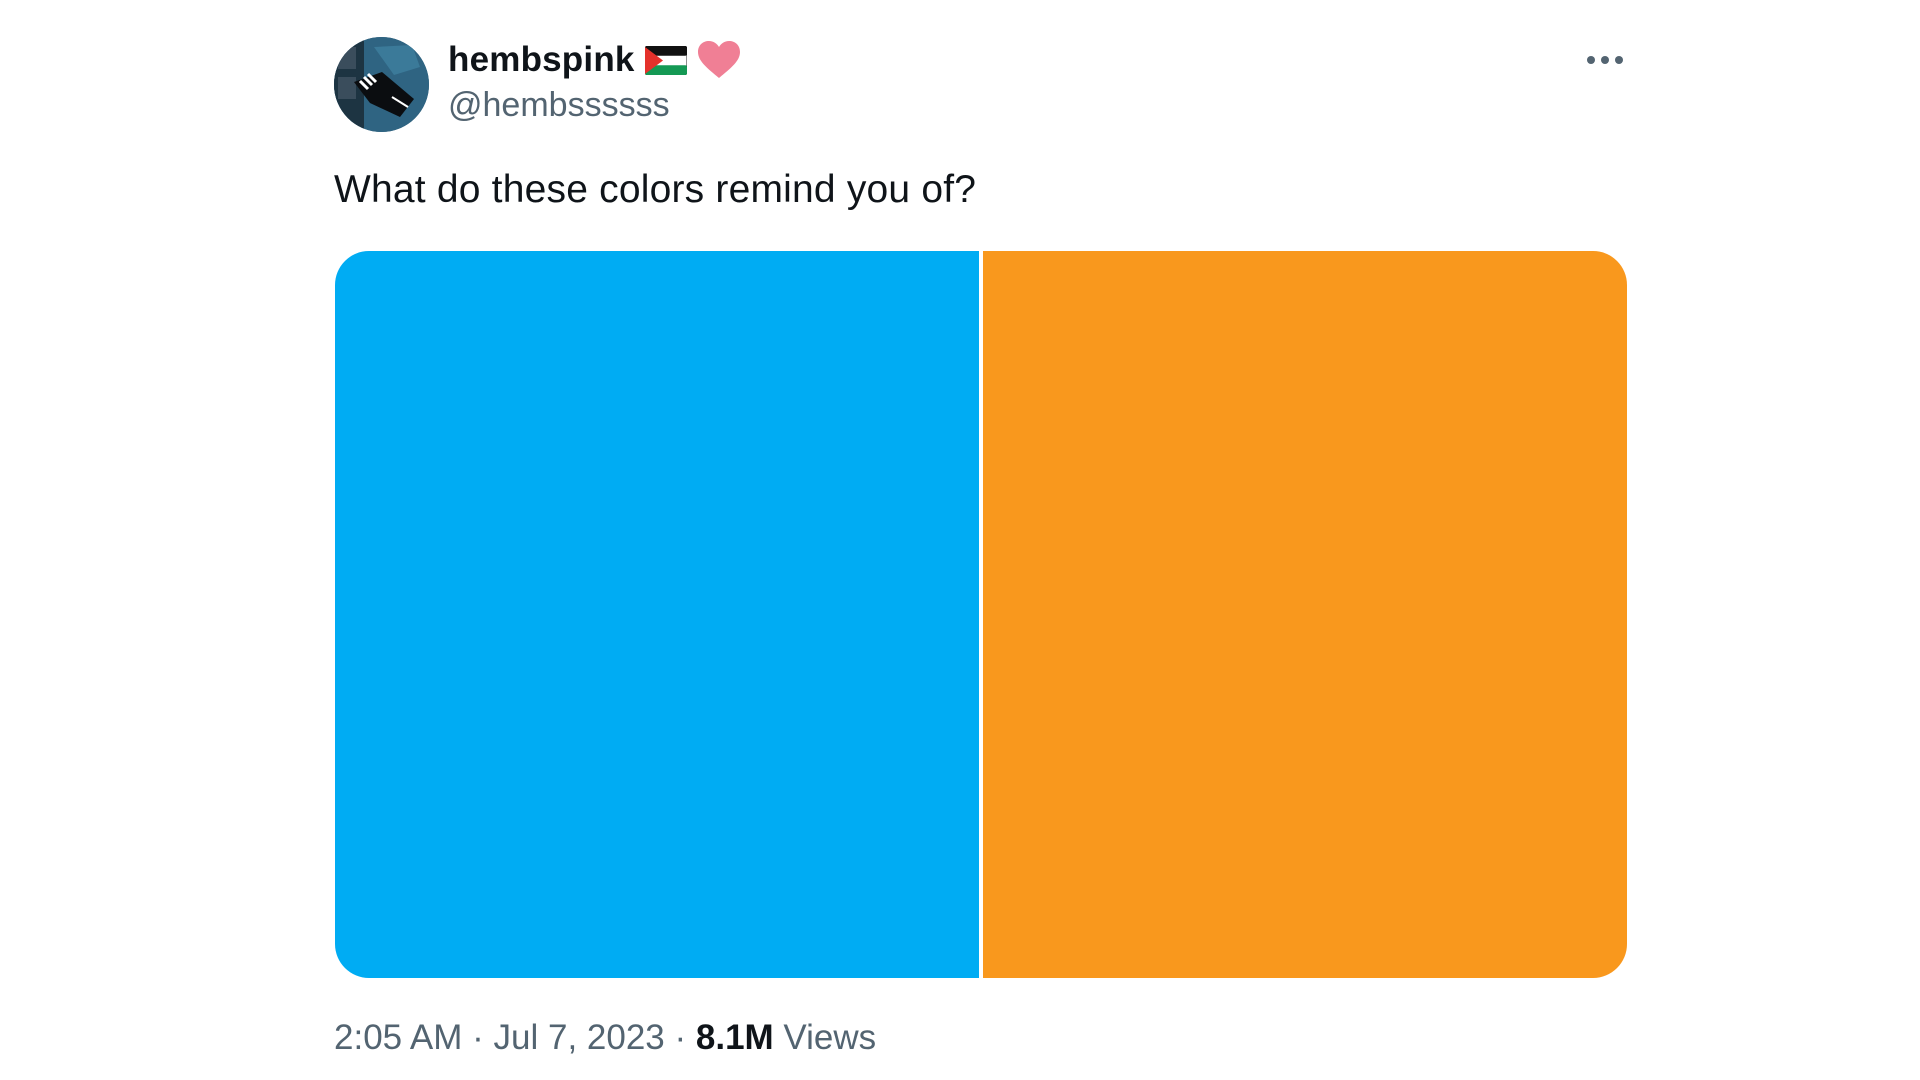 Image resolution: width=1920 pixels, height=1080 pixels. I want to click on pink-heart-icon, so click(719, 60).